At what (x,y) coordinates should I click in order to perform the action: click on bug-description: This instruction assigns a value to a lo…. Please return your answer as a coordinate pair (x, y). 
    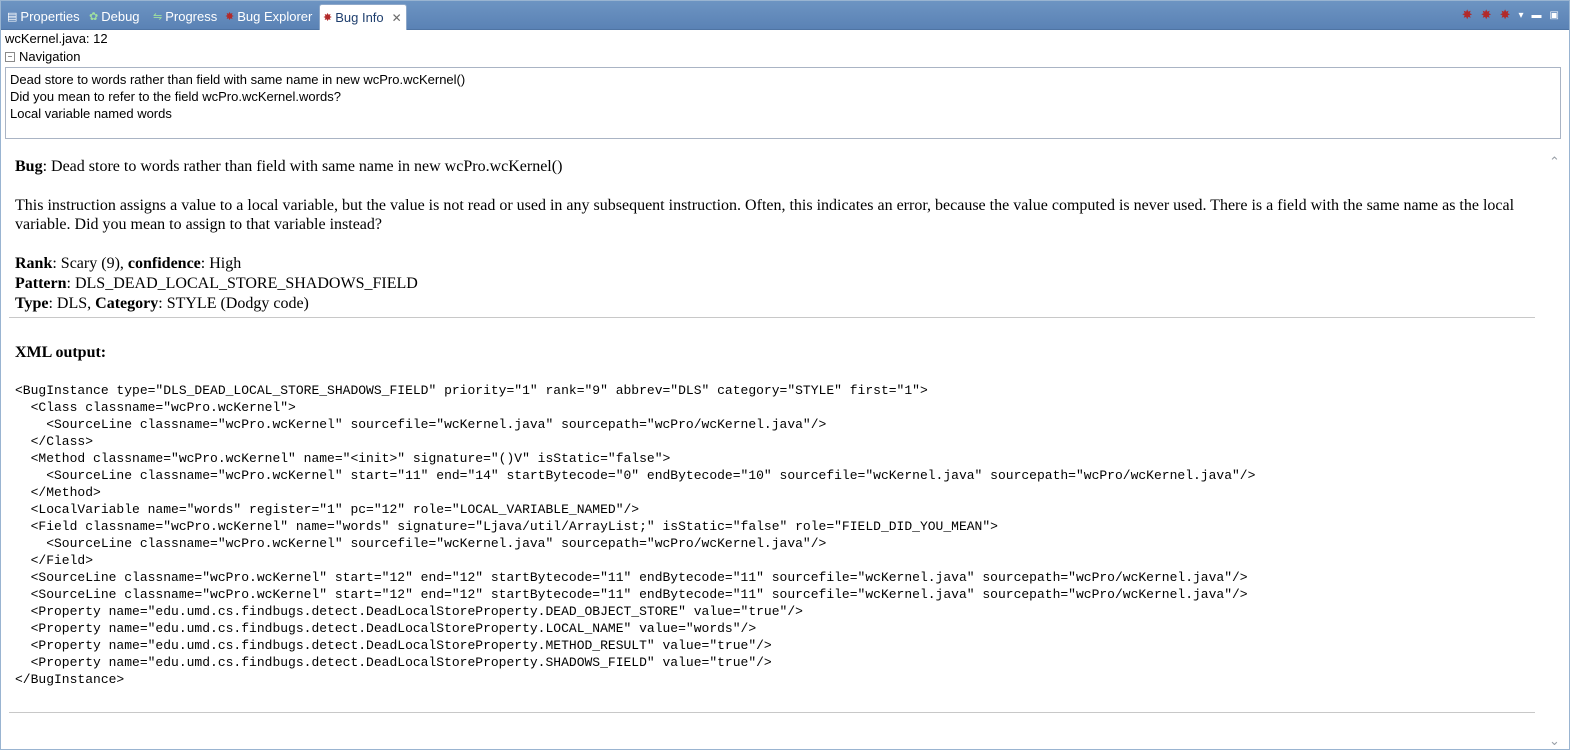
    Looking at the image, I should click on (765, 215).